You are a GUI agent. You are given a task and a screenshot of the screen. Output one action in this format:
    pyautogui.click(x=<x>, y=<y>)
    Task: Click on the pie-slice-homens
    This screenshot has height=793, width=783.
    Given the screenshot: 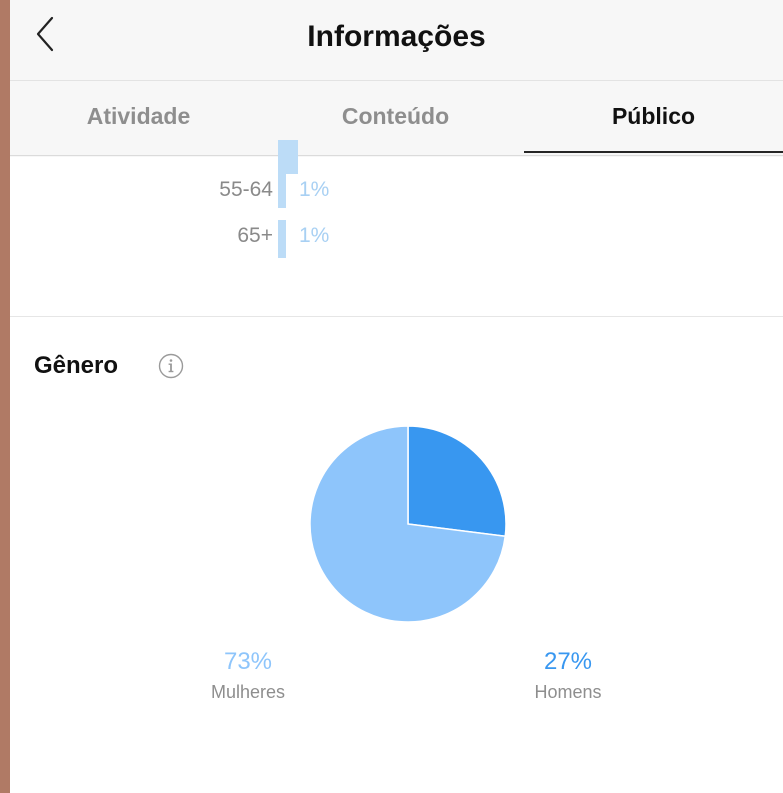 What is the action you would take?
    pyautogui.click(x=457, y=481)
    